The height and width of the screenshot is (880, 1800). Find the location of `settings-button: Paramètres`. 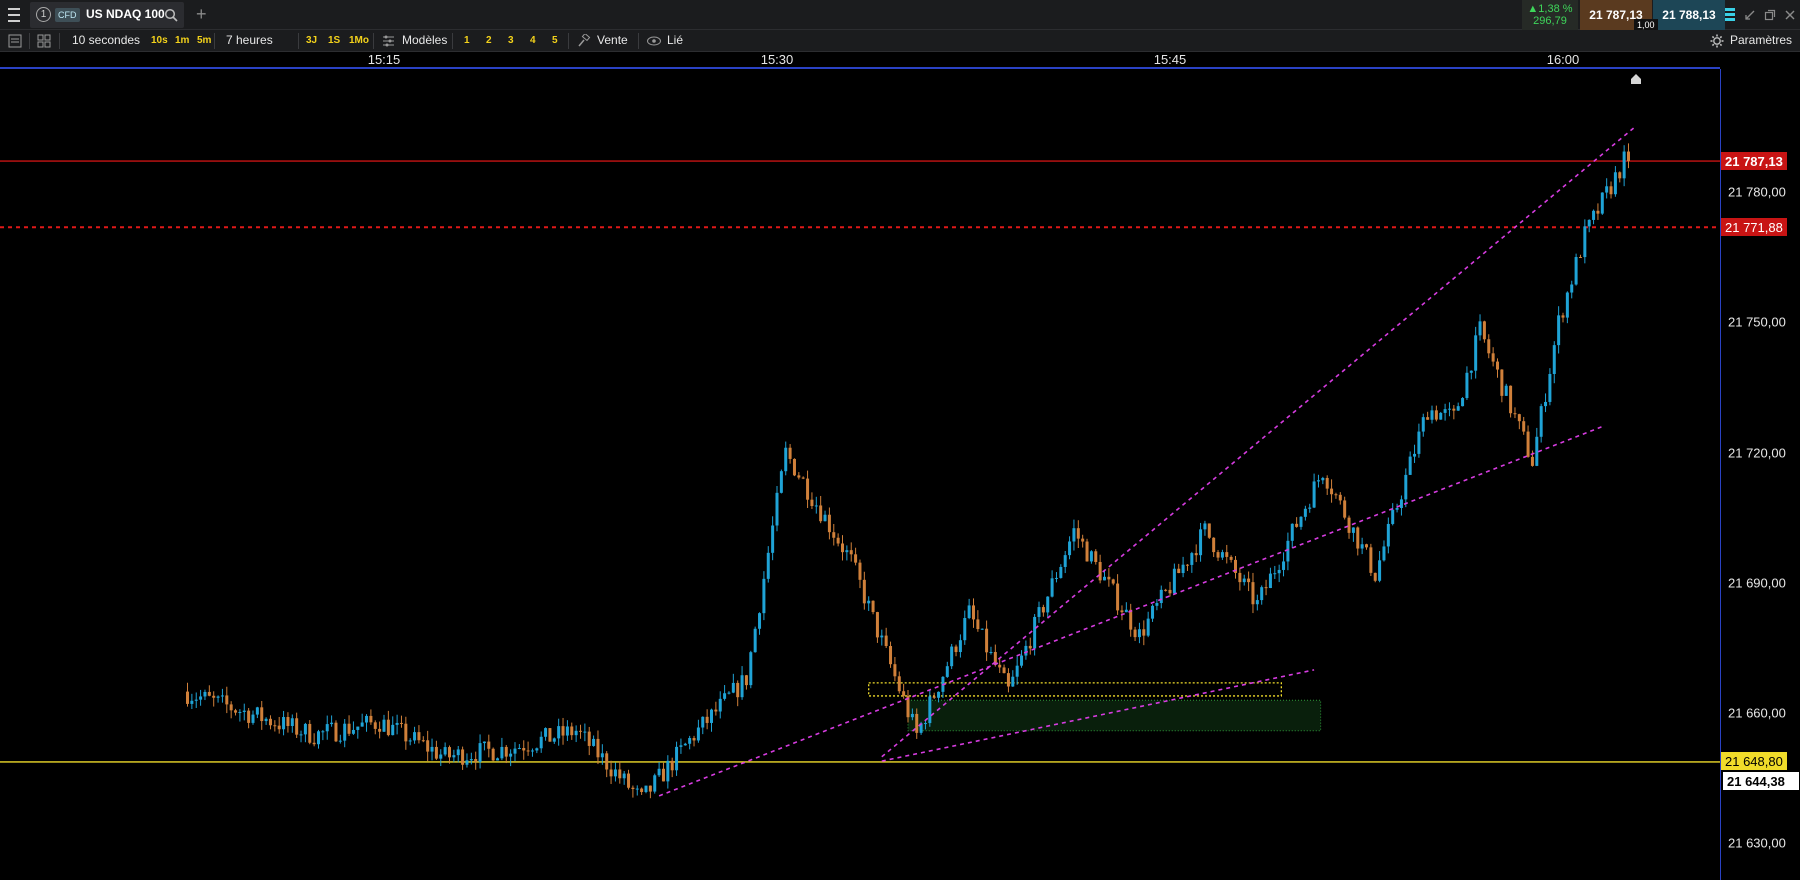

settings-button: Paramètres is located at coordinates (1761, 40).